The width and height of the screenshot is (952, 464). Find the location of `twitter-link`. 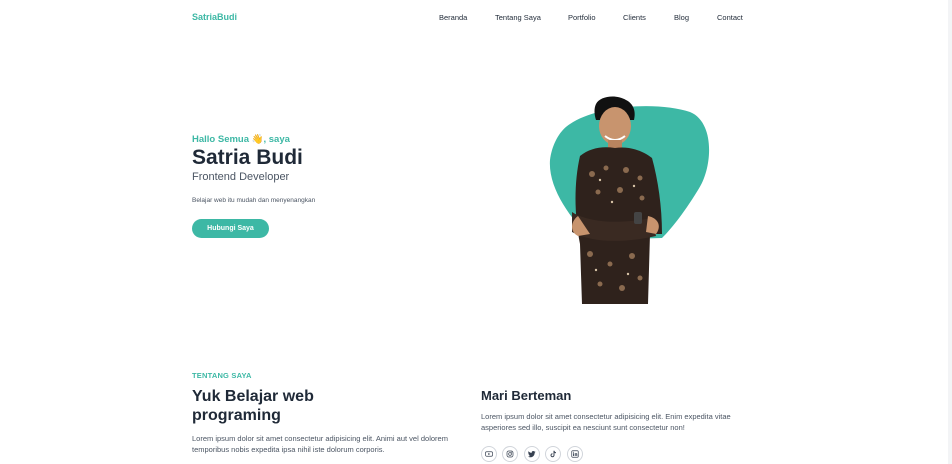

twitter-link is located at coordinates (532, 454).